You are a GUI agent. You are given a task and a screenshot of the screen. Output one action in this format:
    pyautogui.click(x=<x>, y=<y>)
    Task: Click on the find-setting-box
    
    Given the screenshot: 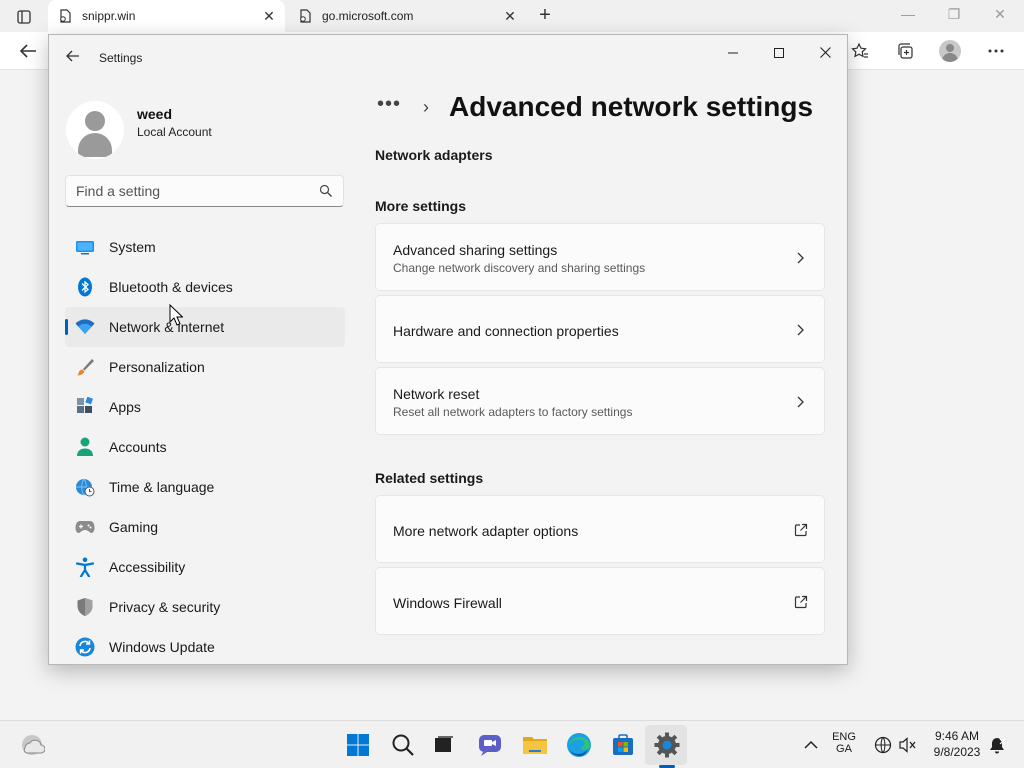 What is the action you would take?
    pyautogui.click(x=204, y=191)
    